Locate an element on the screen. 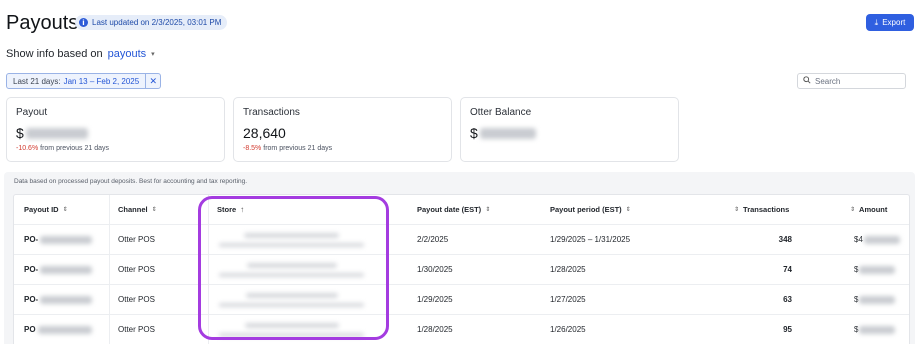 The image size is (919, 344). search-input is located at coordinates (855, 81).